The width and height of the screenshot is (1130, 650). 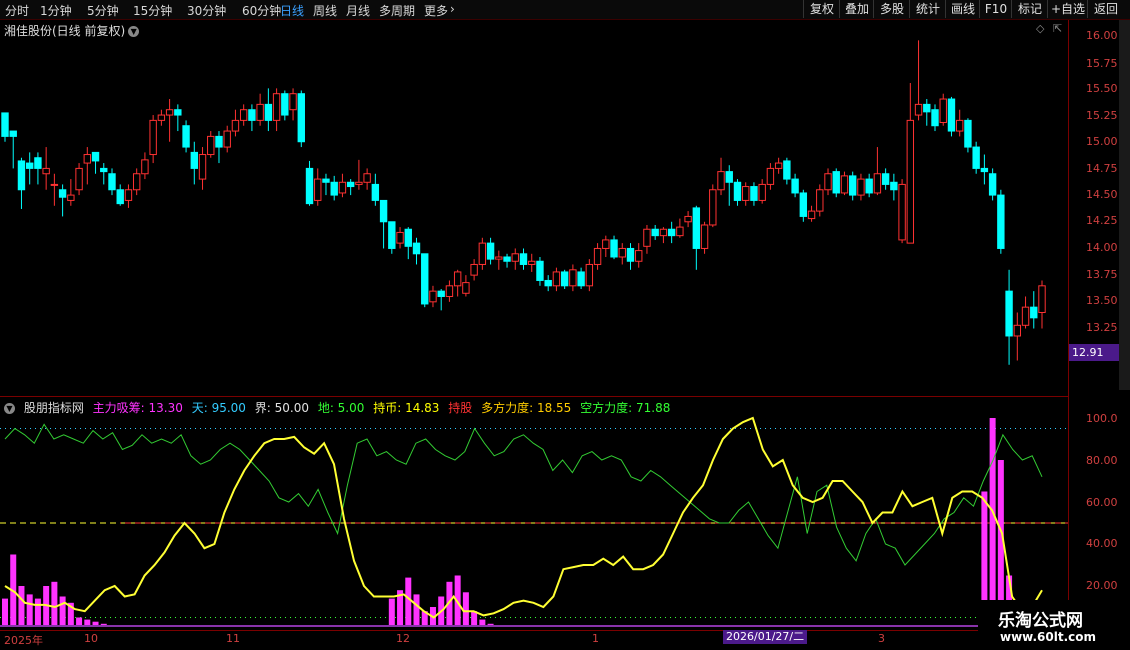 What do you see at coordinates (881, 638) in the screenshot?
I see `date-label: 3` at bounding box center [881, 638].